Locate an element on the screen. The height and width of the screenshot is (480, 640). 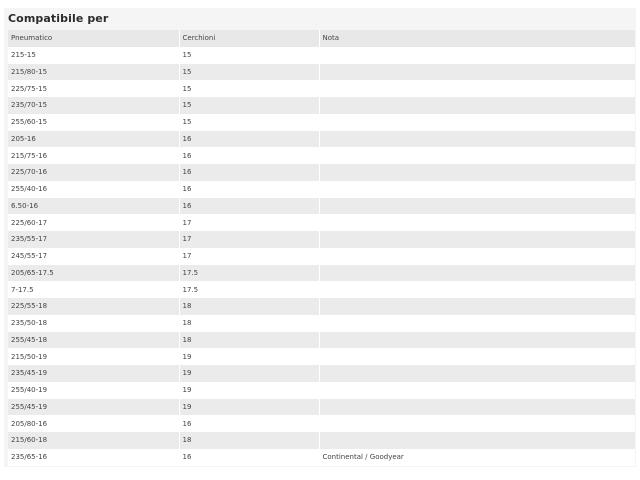
table-row: 205/80-16 16 is located at coordinates (321, 423).